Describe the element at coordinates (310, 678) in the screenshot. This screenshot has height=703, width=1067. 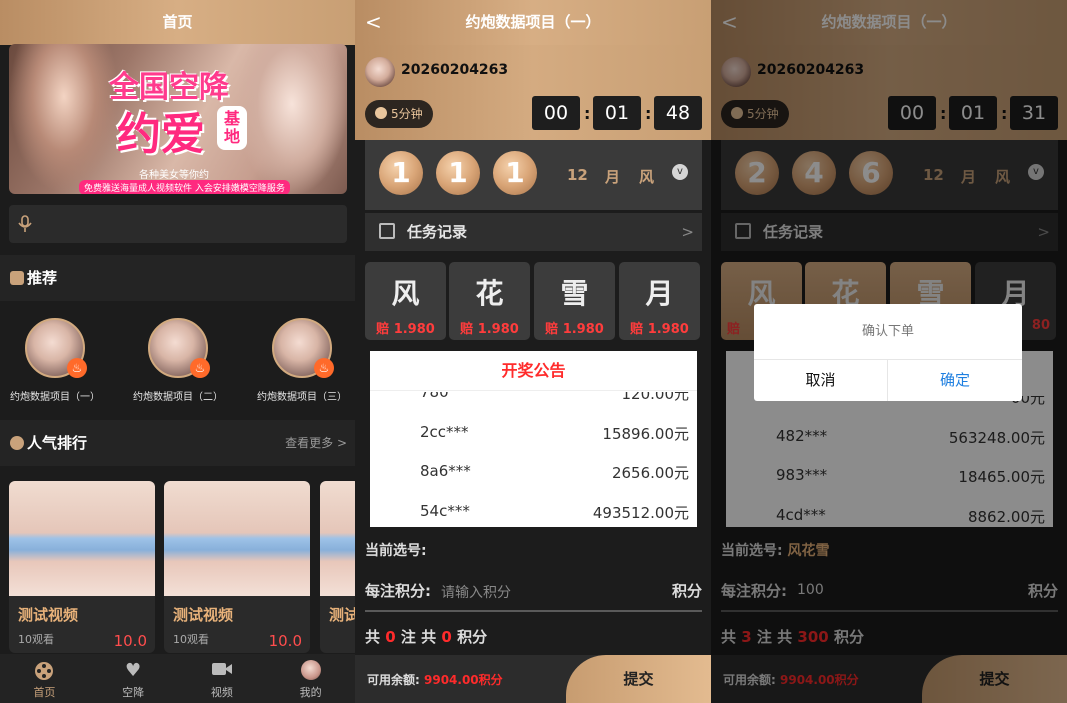
I see `tab-mine: 我的` at that location.